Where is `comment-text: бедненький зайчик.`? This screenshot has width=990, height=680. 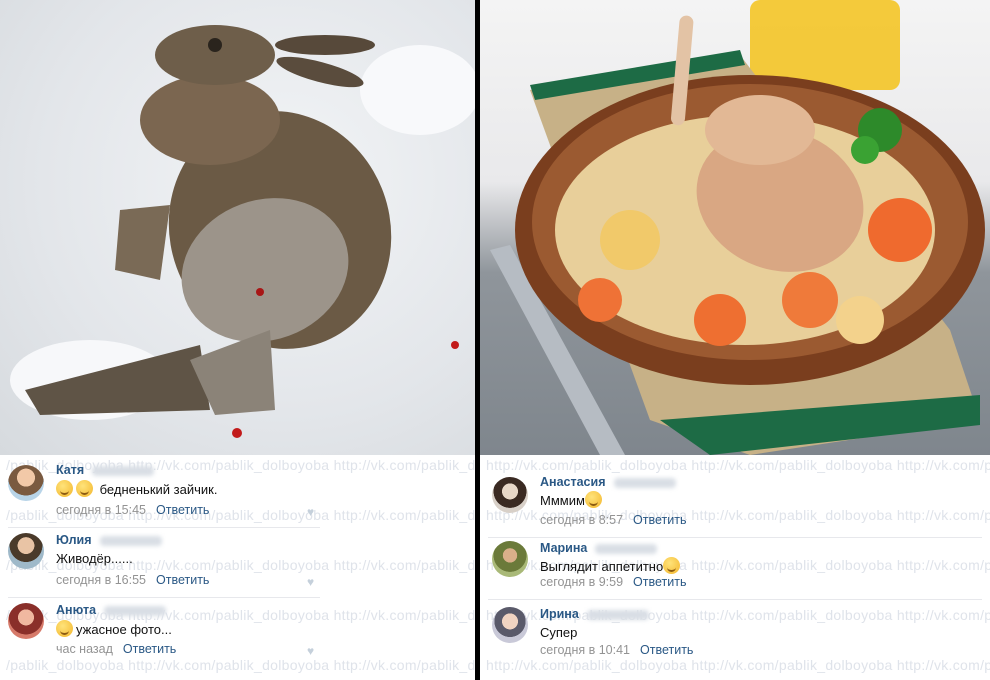 comment-text: бедненький зайчик. is located at coordinates (136, 488).